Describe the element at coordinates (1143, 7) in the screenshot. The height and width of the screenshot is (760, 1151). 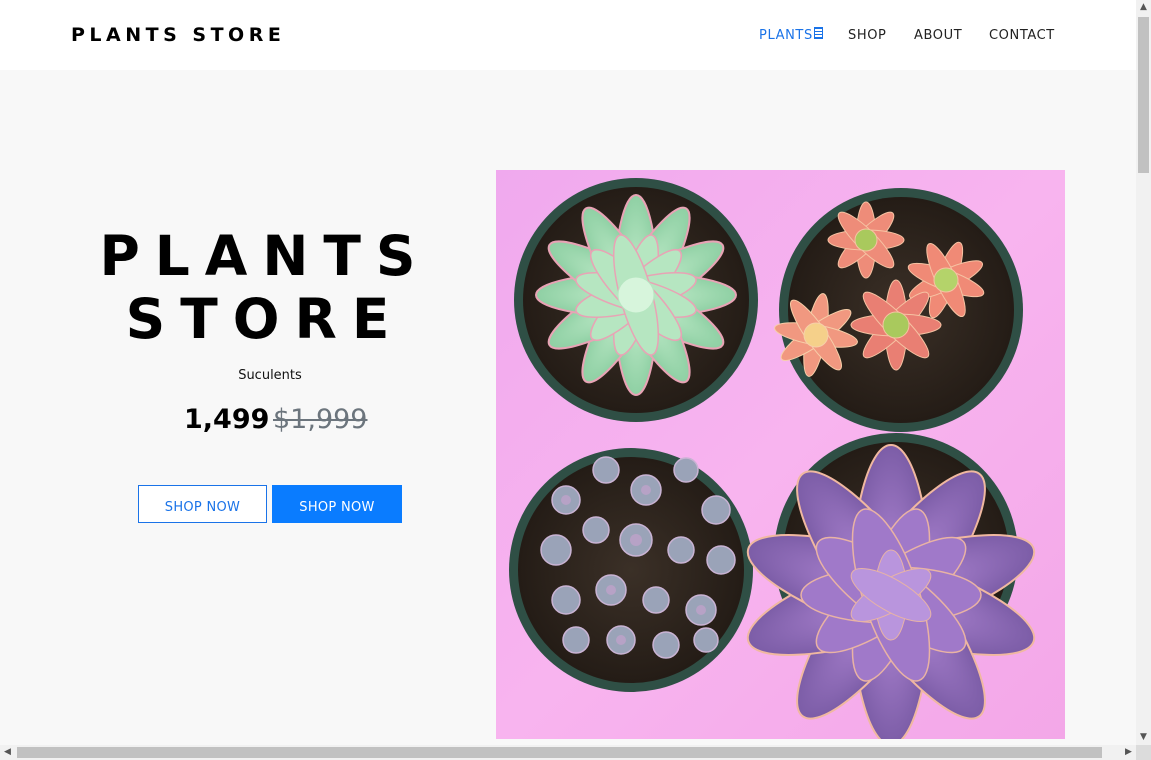
I see `scroll-up-icon: ▲` at that location.